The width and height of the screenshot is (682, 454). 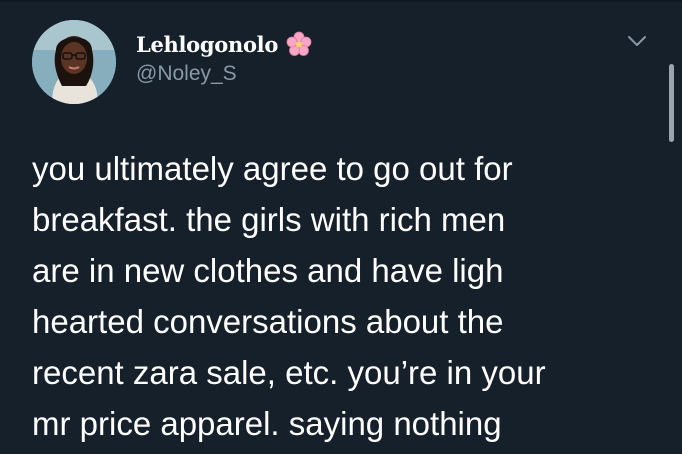 What do you see at coordinates (272, 168) in the screenshot?
I see `tweet-text-line: you ultimately agree to go out for` at bounding box center [272, 168].